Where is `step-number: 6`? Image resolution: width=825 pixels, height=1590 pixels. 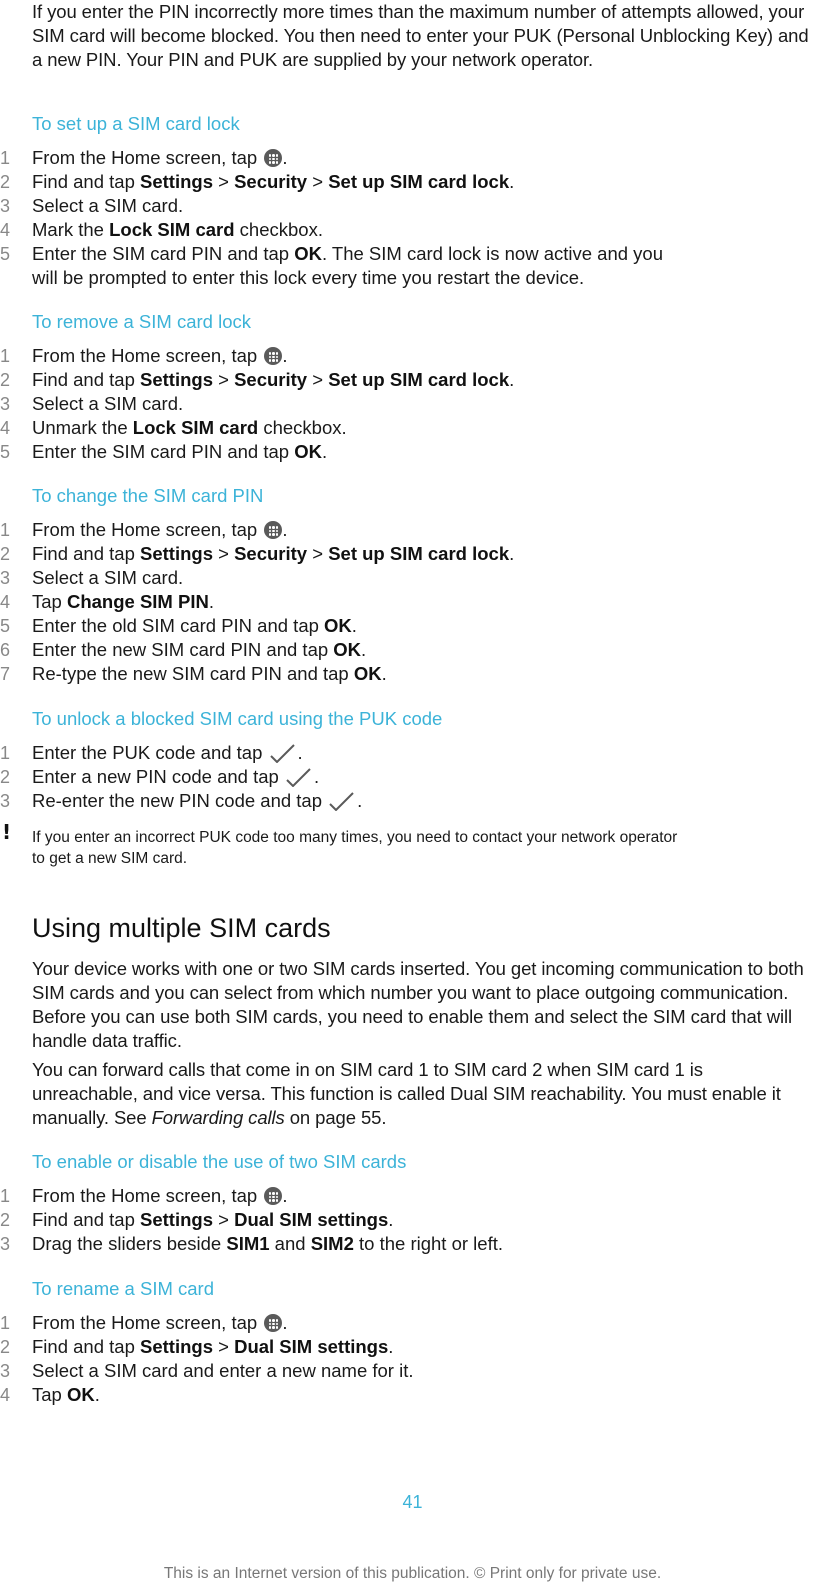 step-number: 6 is located at coordinates (5, 650).